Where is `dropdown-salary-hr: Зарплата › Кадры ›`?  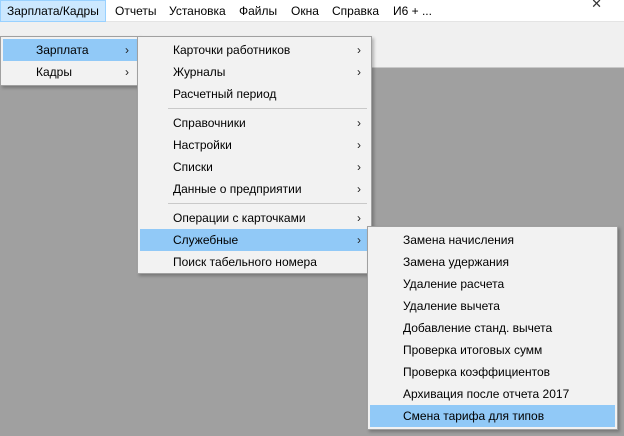 dropdown-salary-hr: Зарплата › Кадры › is located at coordinates (70, 61).